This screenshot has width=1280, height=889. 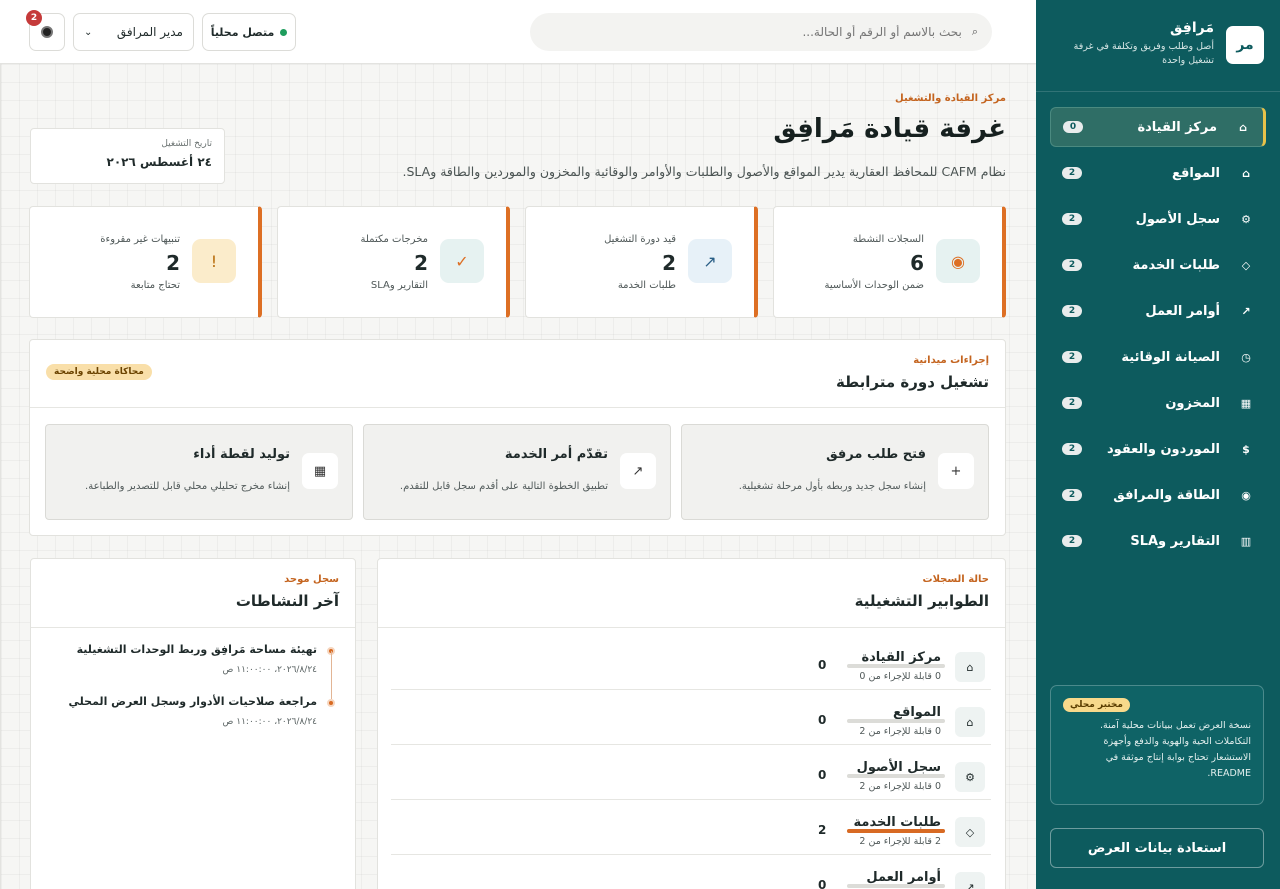 What do you see at coordinates (1166, 495) in the screenshot?
I see `sidebar-item-label: الطاقة والمرافق` at bounding box center [1166, 495].